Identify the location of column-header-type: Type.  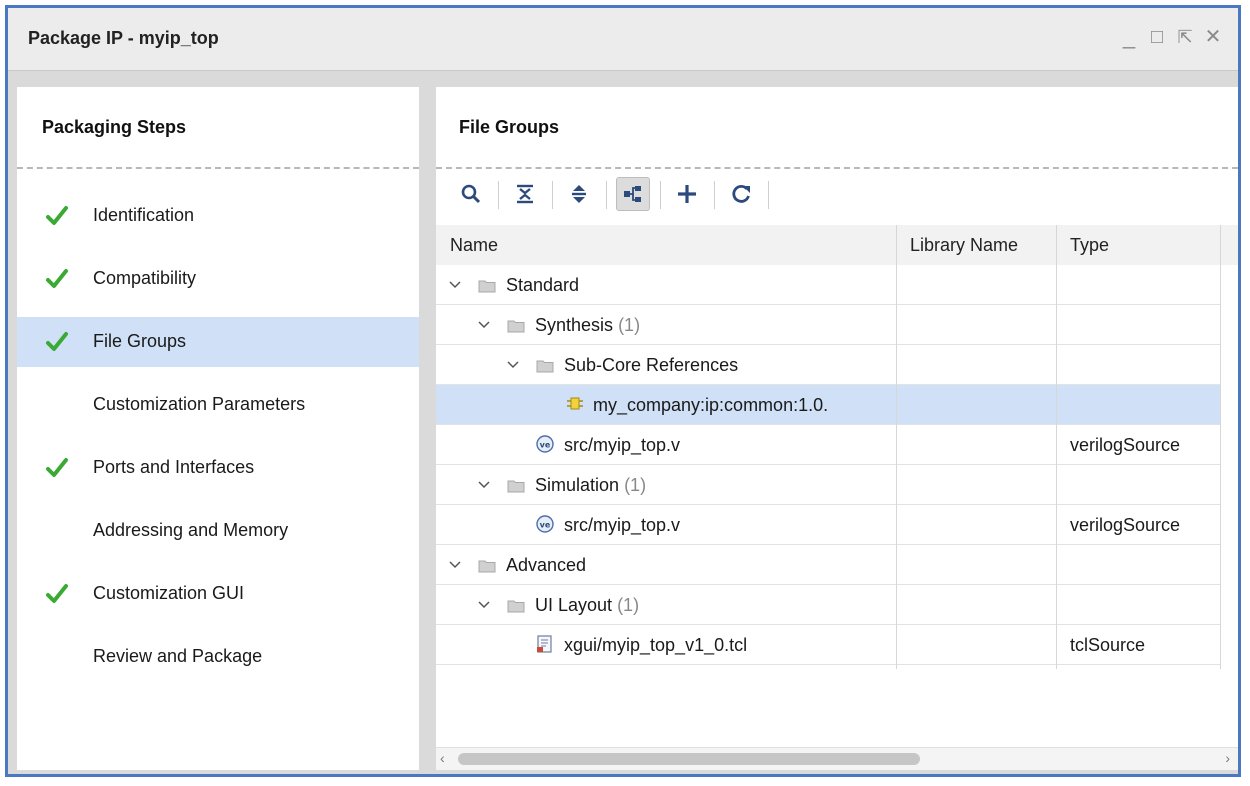
(1089, 245).